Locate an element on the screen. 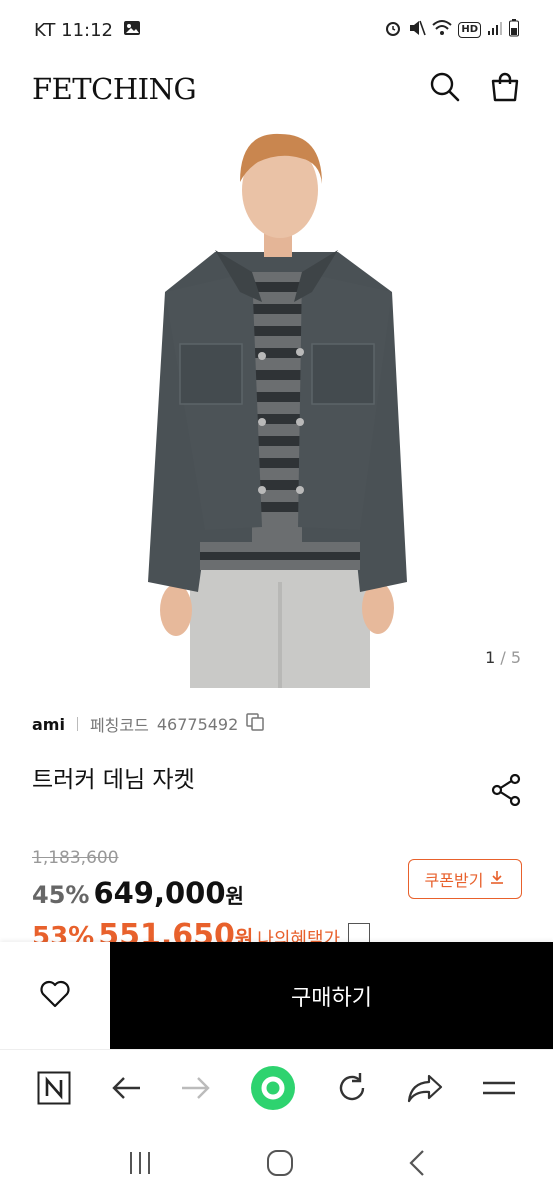  home-green-icon is located at coordinates (273, 1090).